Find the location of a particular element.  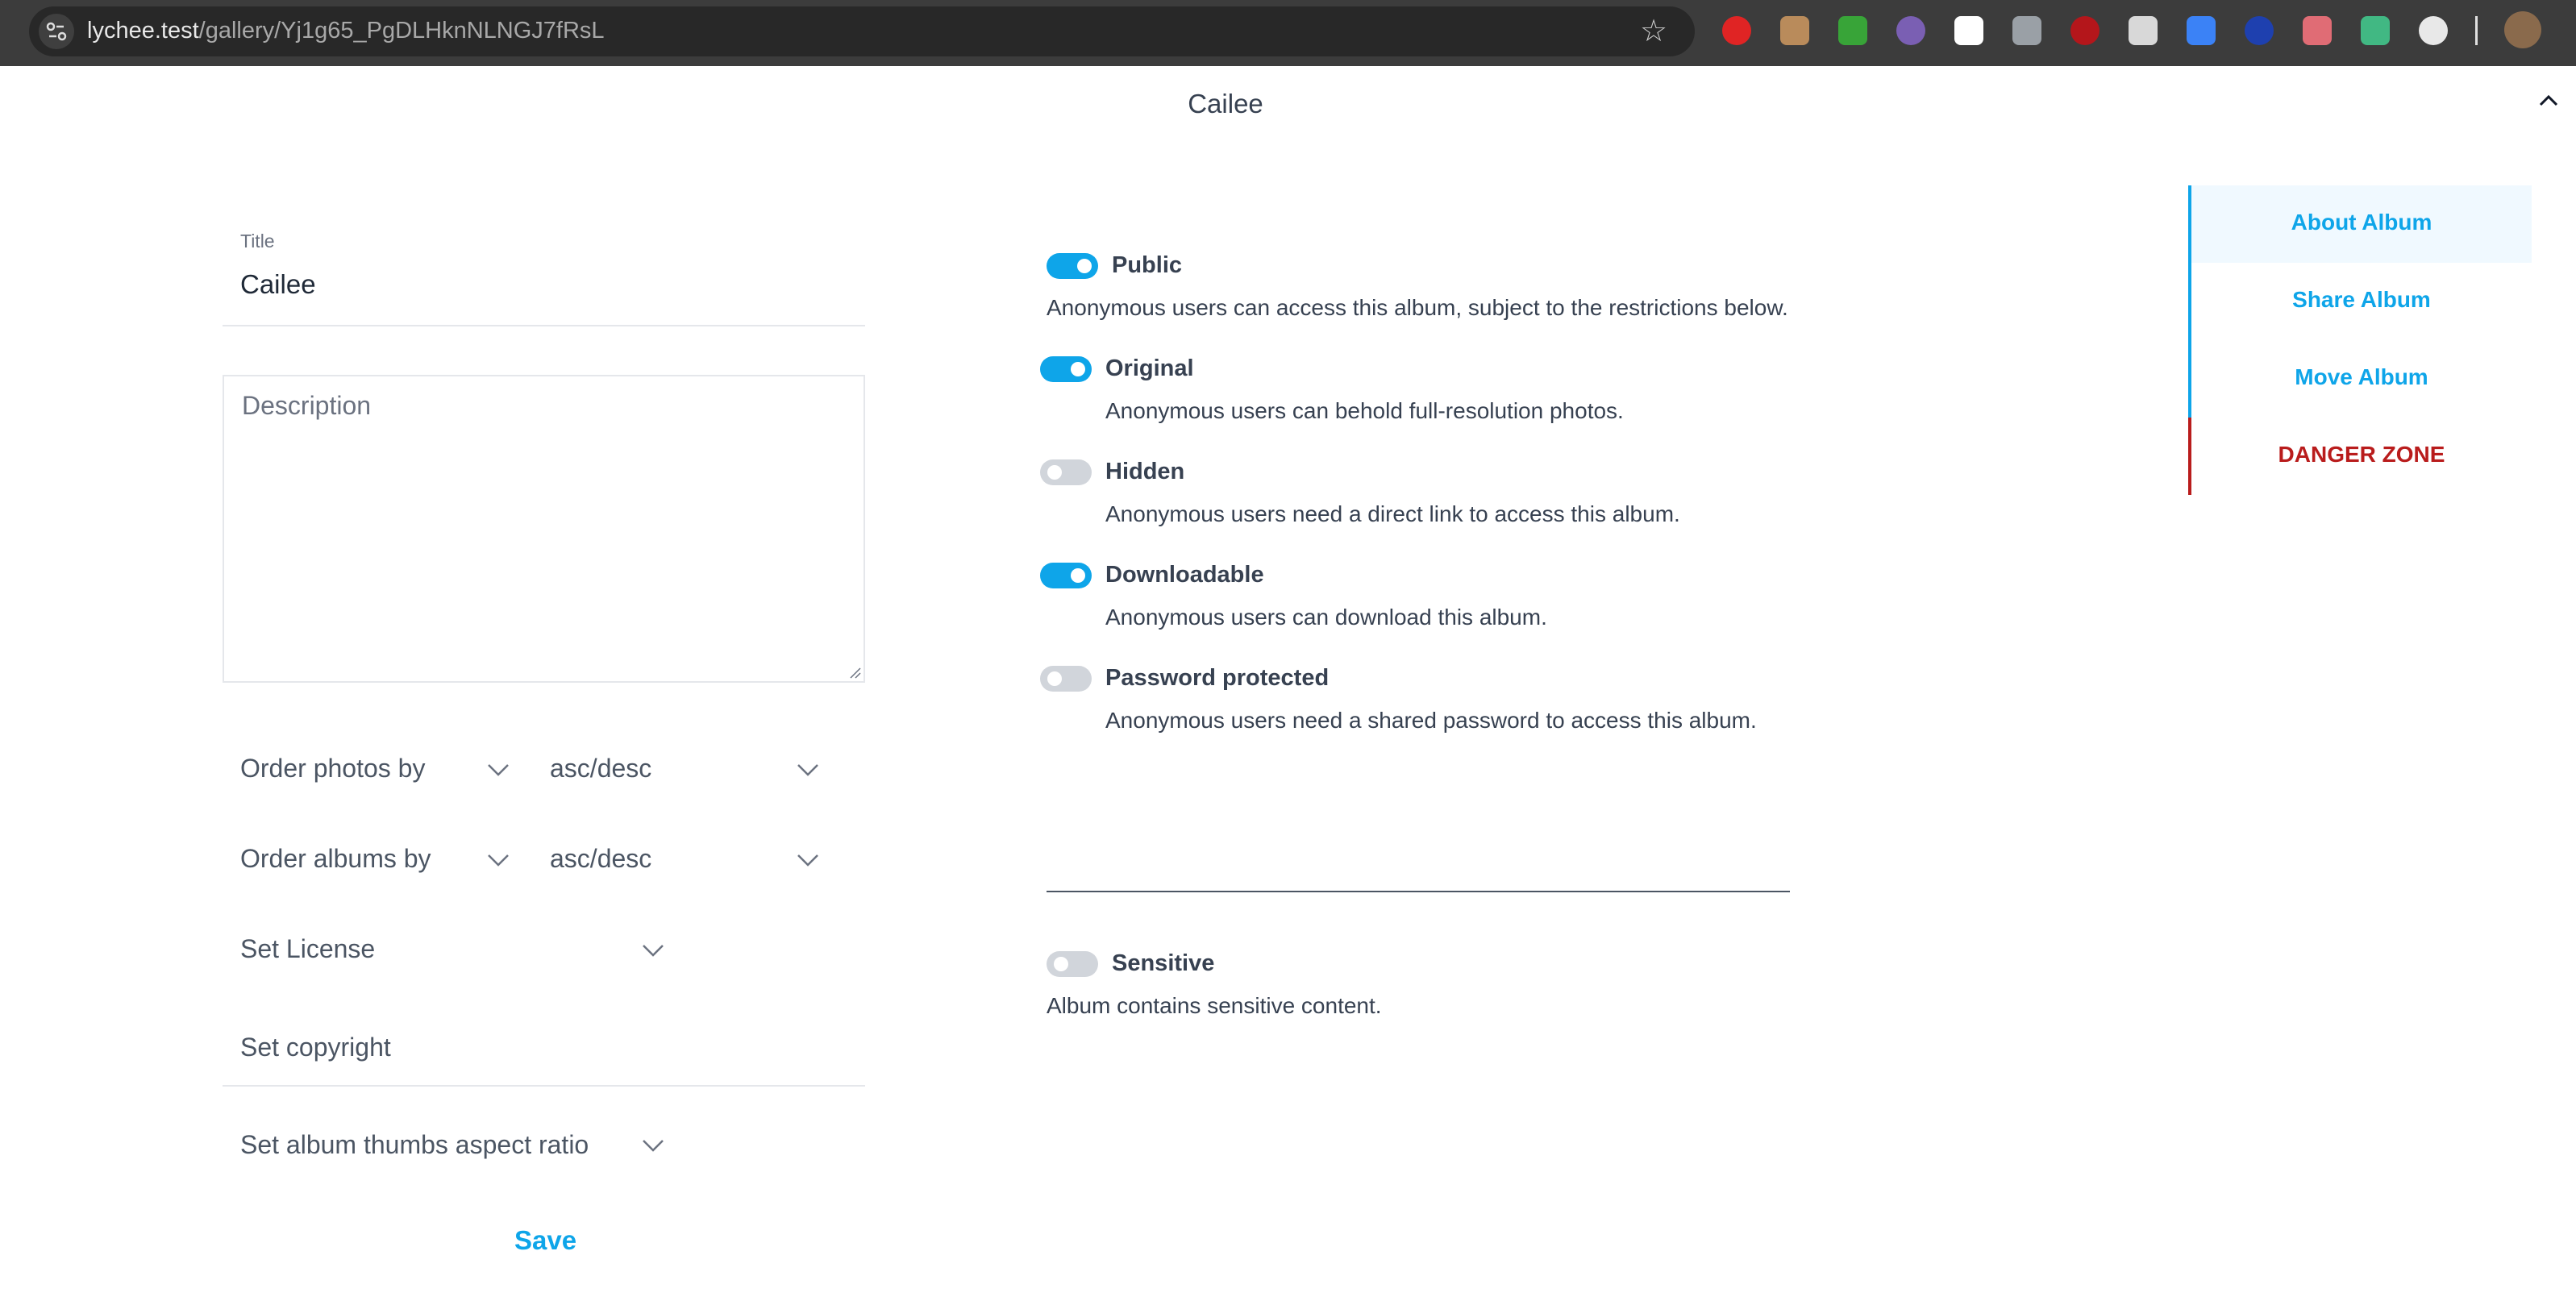

vue-extension-icon is located at coordinates (2375, 30).